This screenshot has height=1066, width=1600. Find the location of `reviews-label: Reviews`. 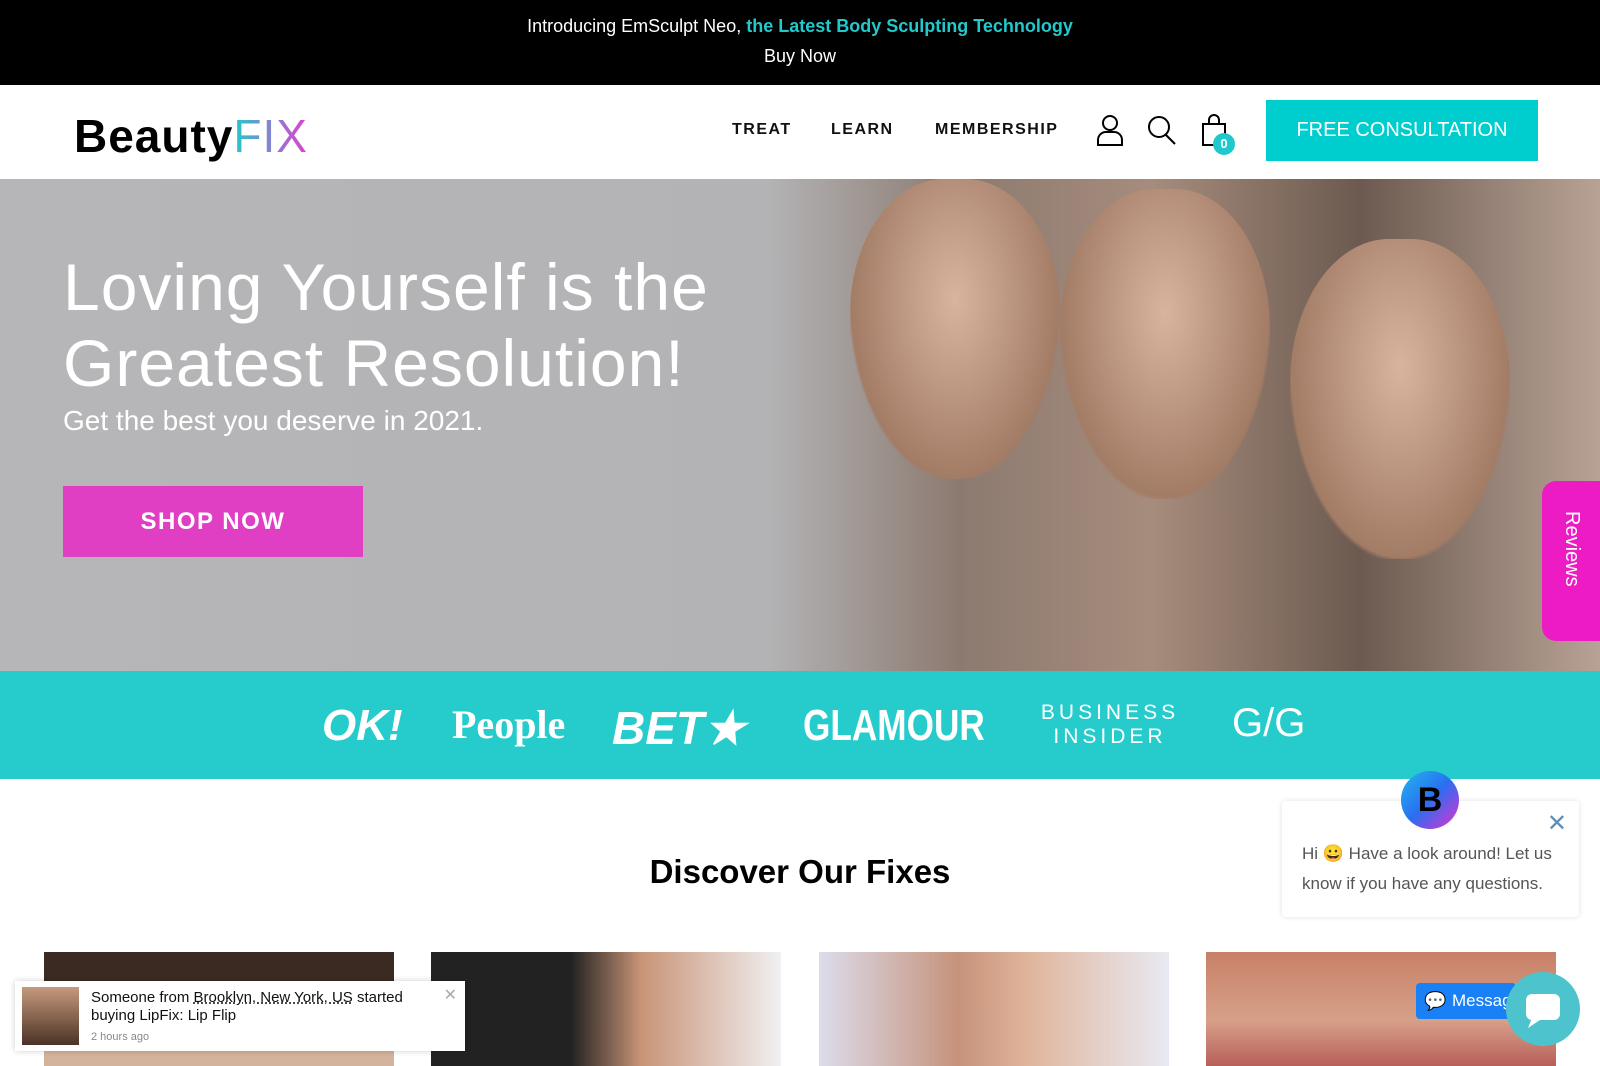

reviews-label: Reviews is located at coordinates (1572, 549).